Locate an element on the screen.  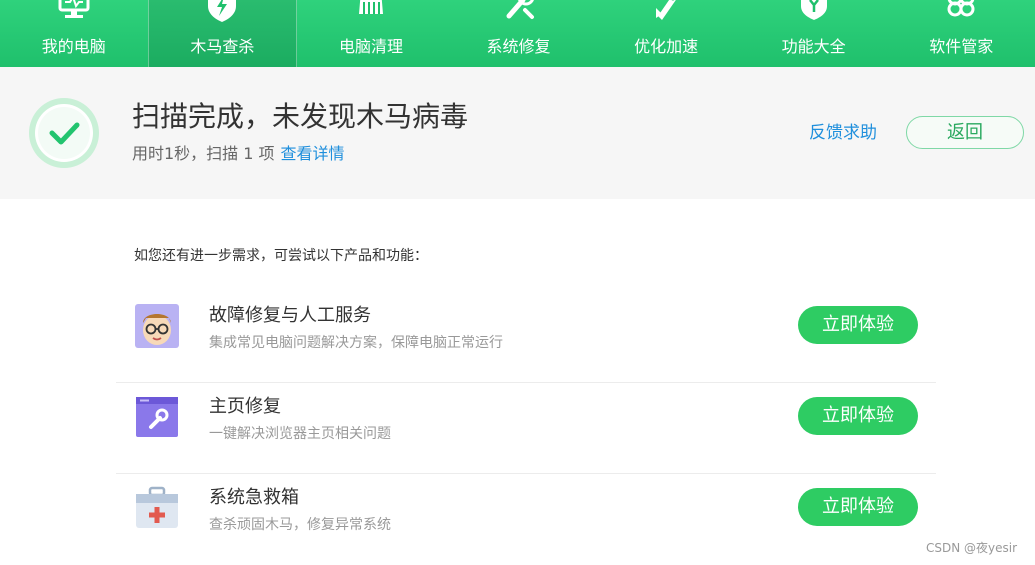
nav-label: 软件管家 is located at coordinates (961, 46).